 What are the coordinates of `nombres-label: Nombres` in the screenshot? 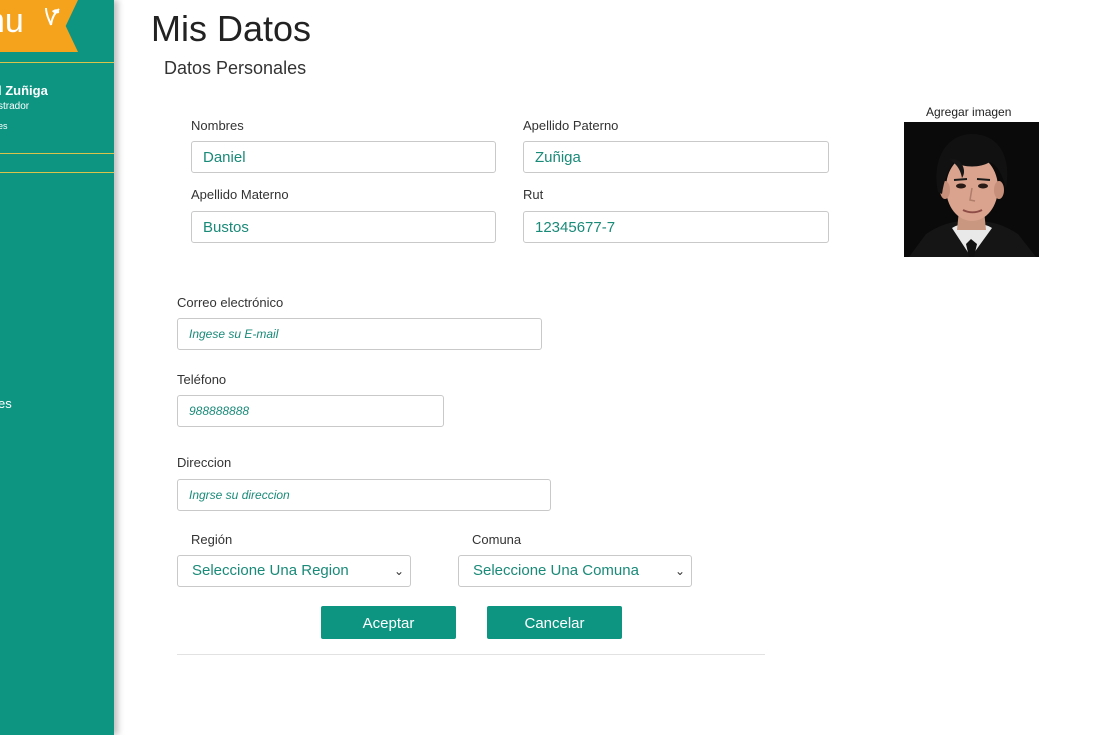 It's located at (217, 125).